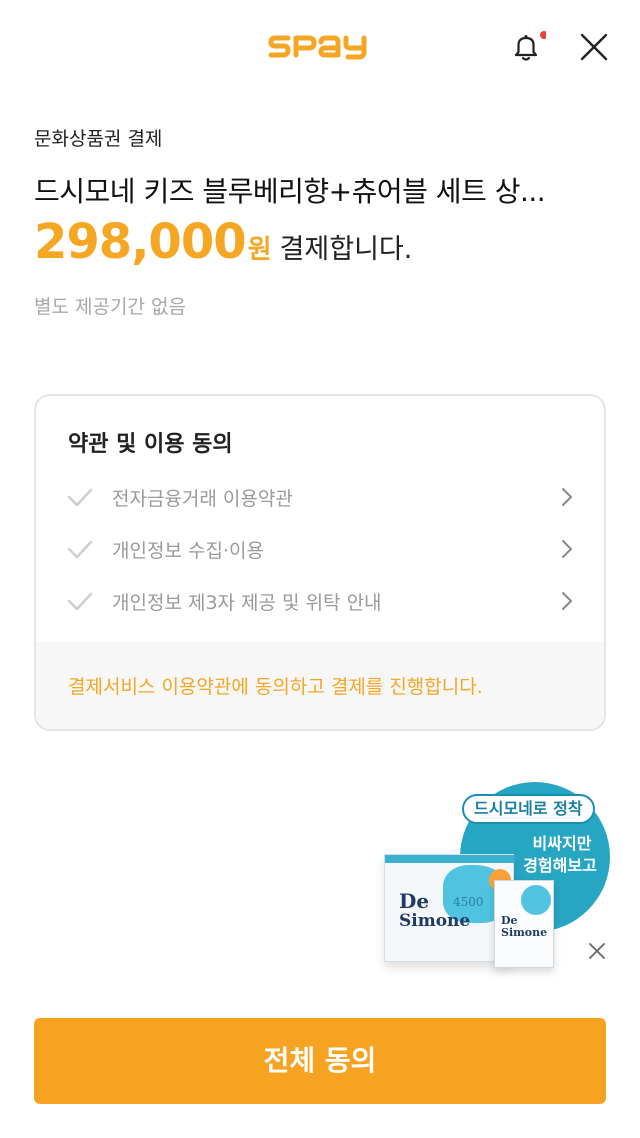 Image resolution: width=640 pixels, height=1138 pixels. I want to click on ad-headline-2: 경험해보고, so click(560, 865).